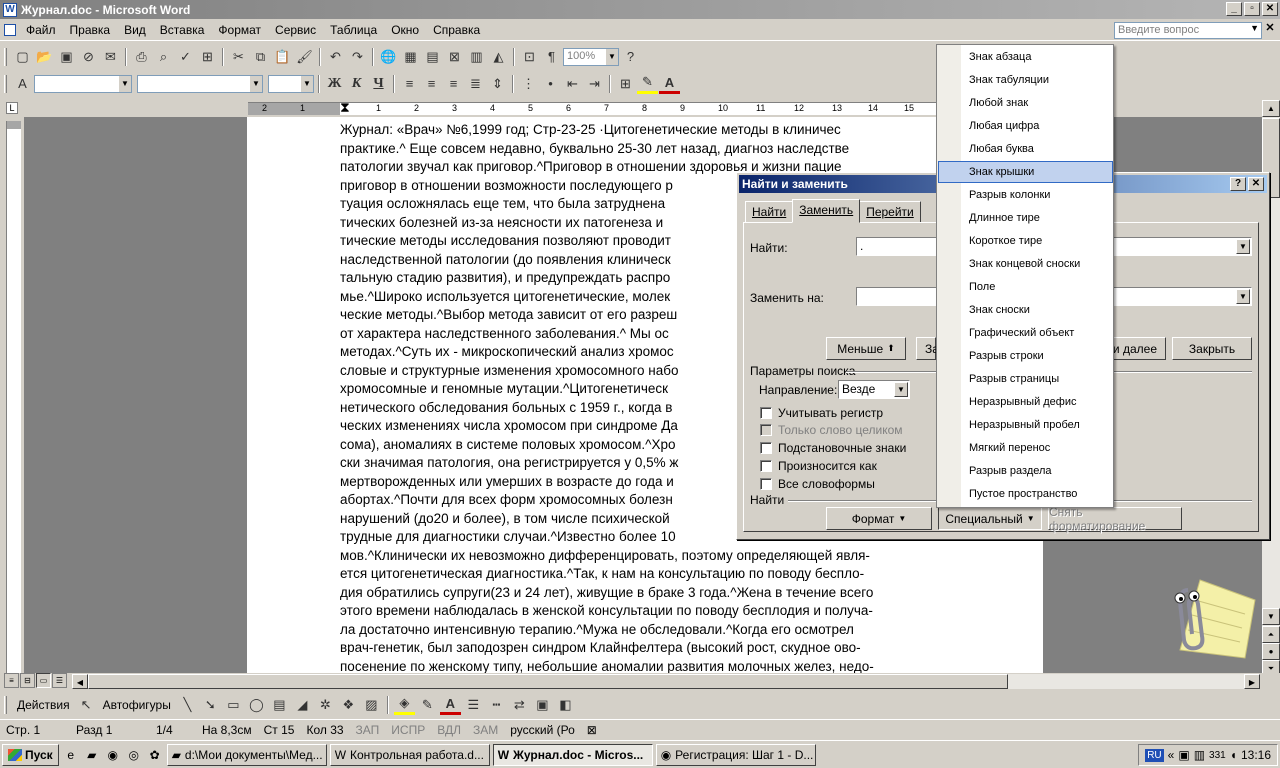  Describe the element at coordinates (1154, 755) in the screenshot. I see `language-indicator: RU` at that location.